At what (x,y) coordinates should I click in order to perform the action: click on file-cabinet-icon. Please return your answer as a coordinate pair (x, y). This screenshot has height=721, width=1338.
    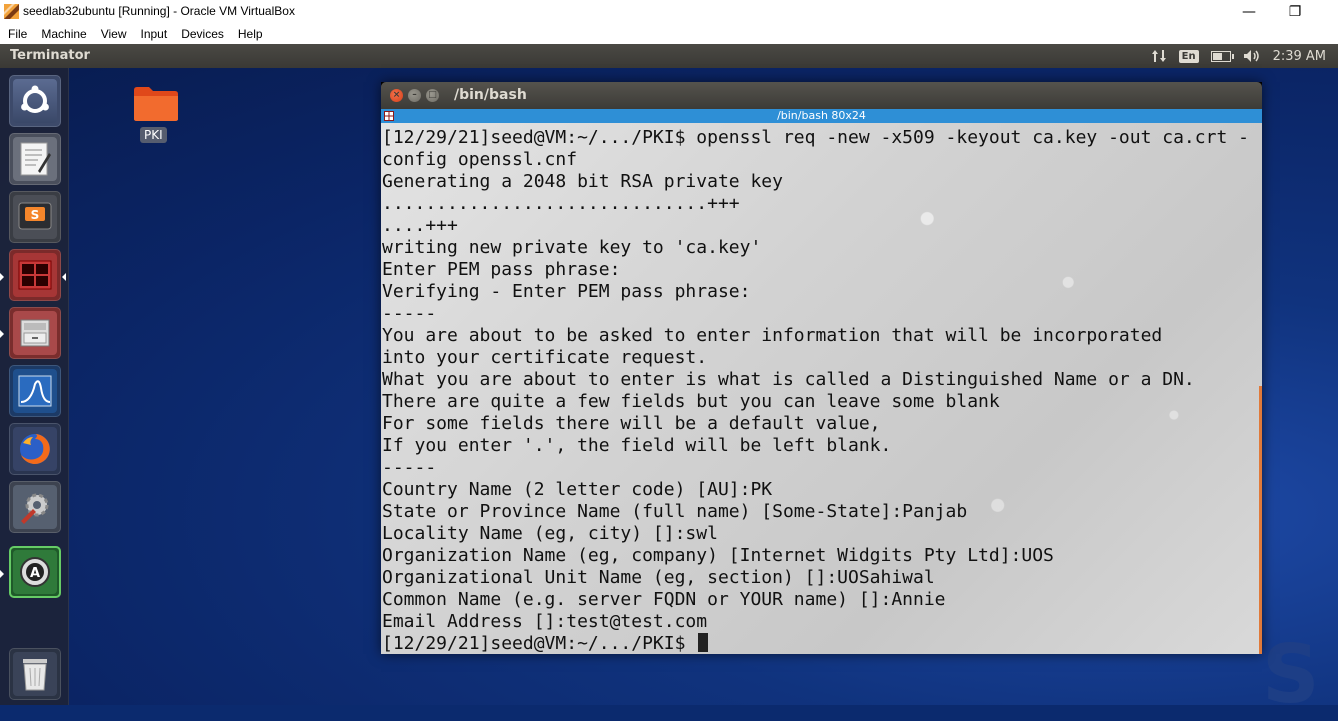
    Looking at the image, I should click on (35, 333).